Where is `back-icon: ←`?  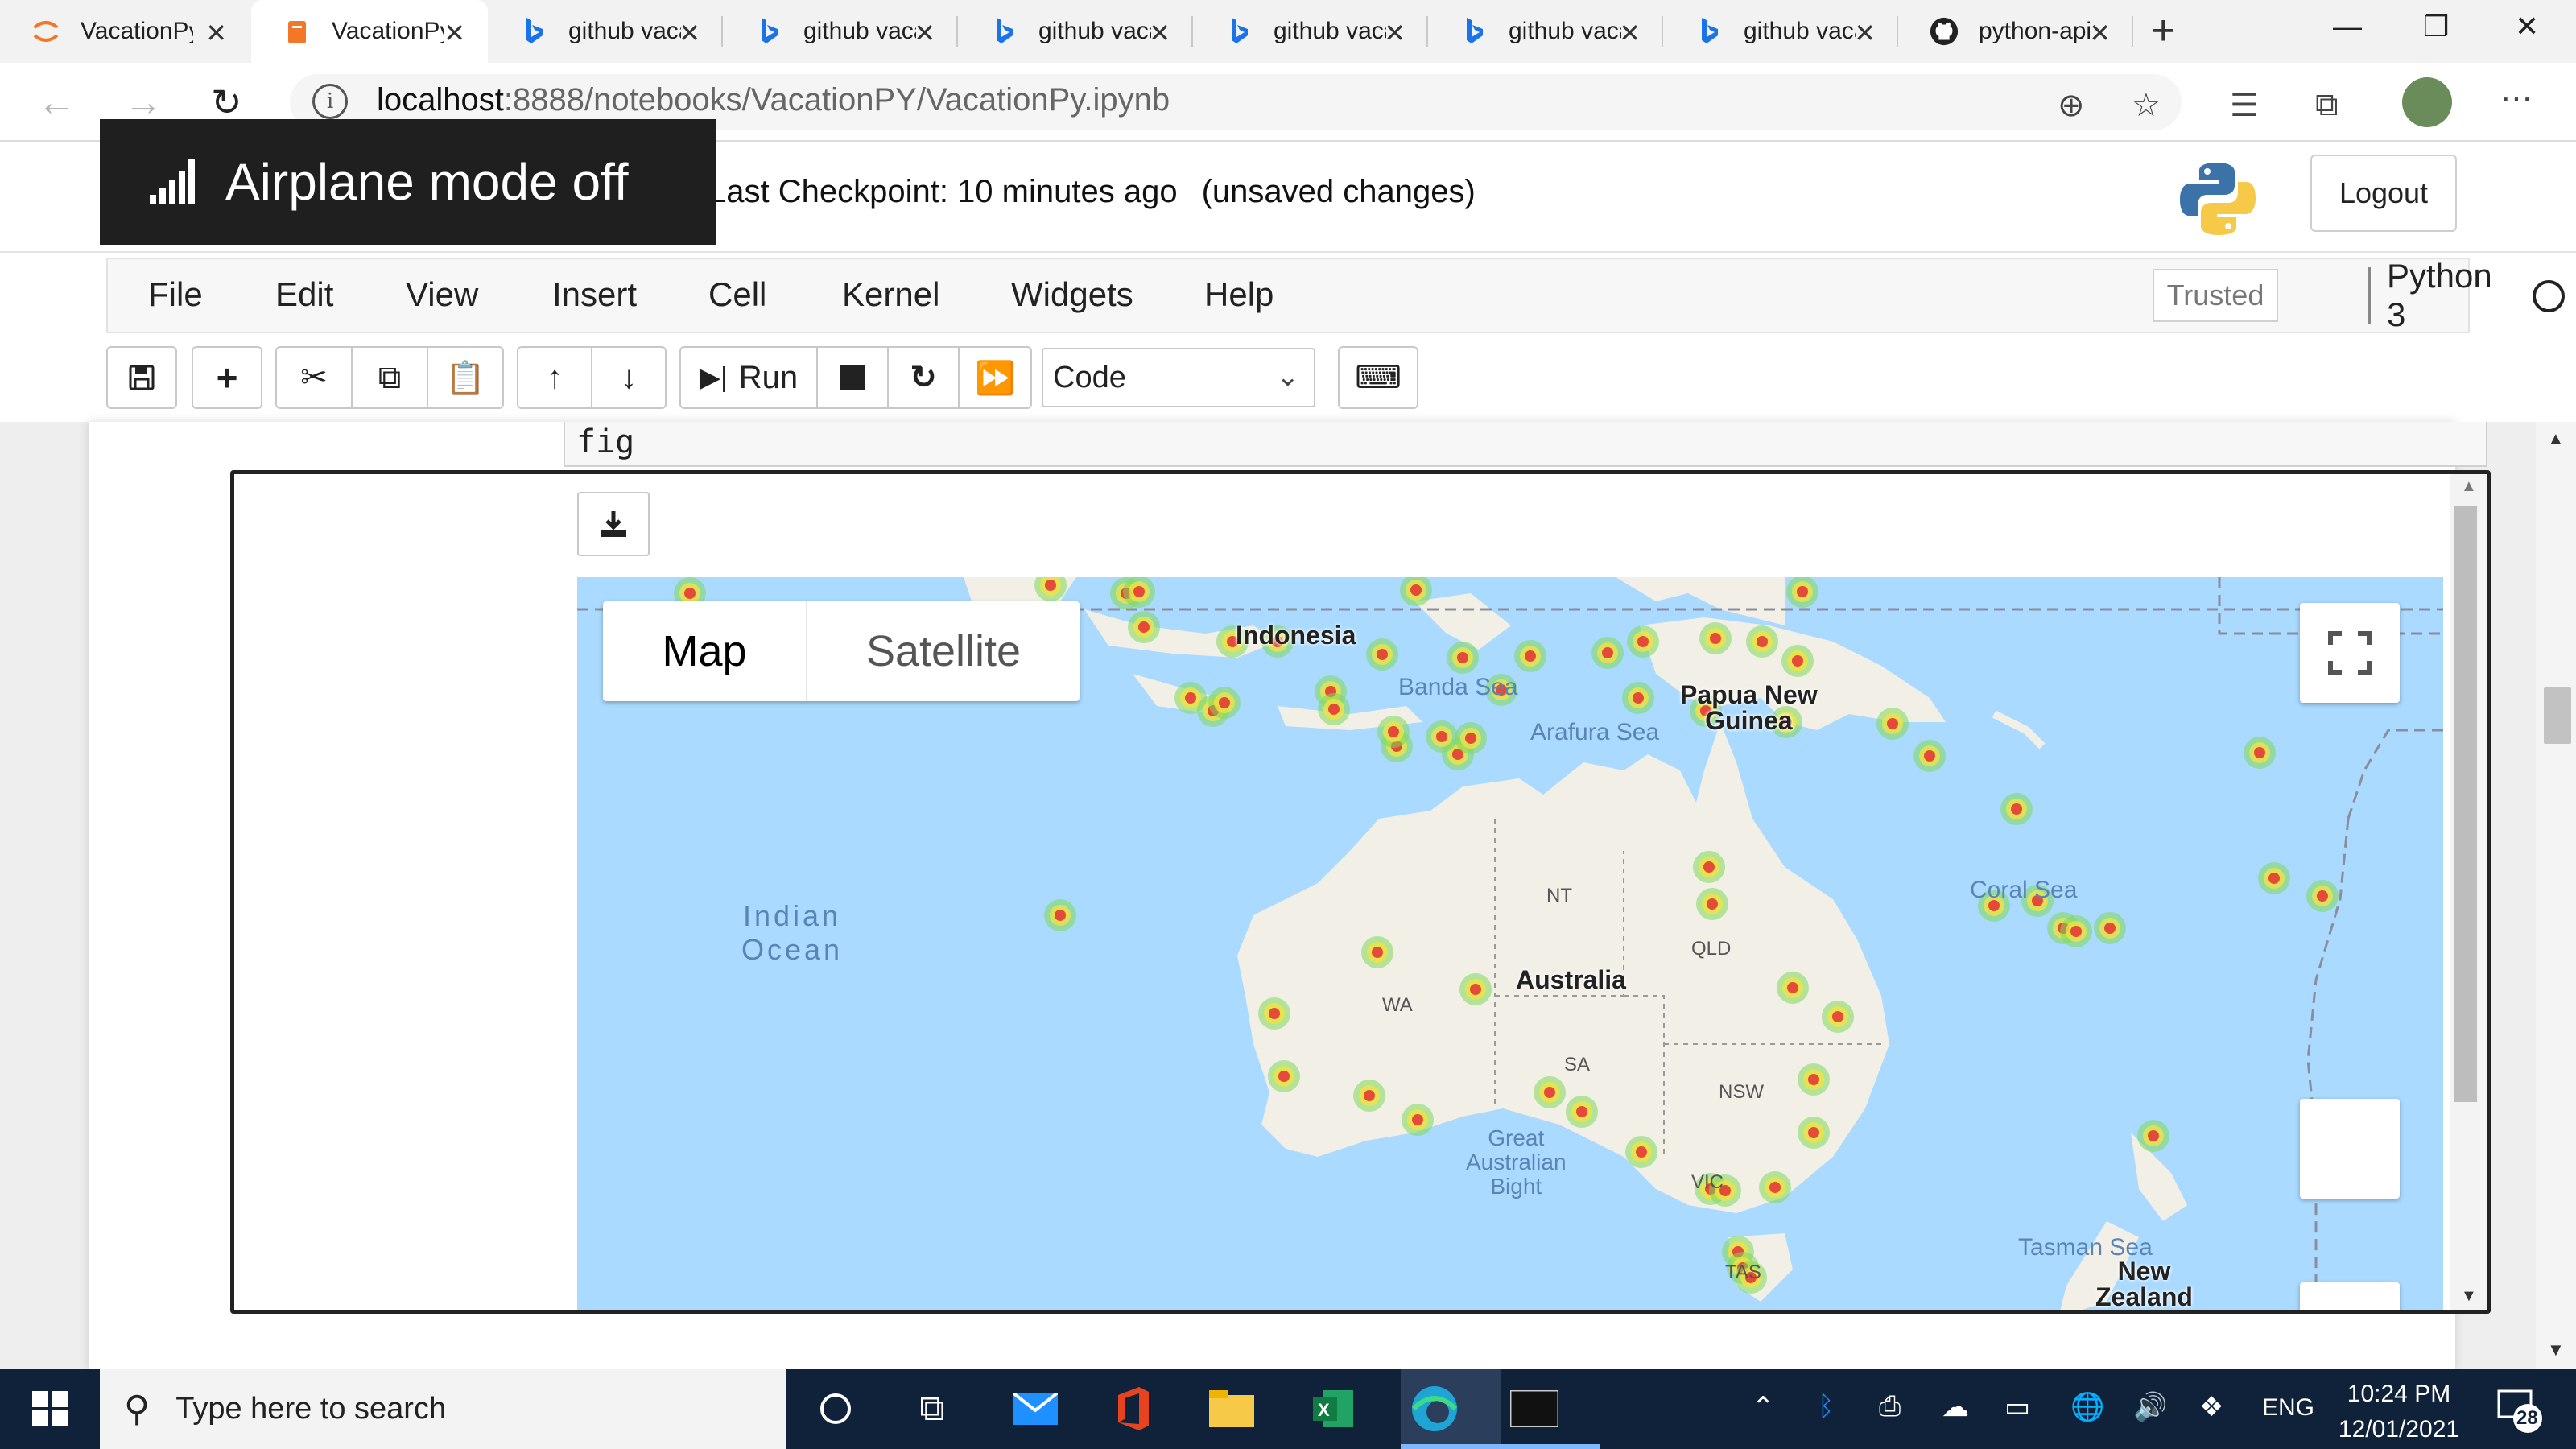 back-icon: ← is located at coordinates (56, 102).